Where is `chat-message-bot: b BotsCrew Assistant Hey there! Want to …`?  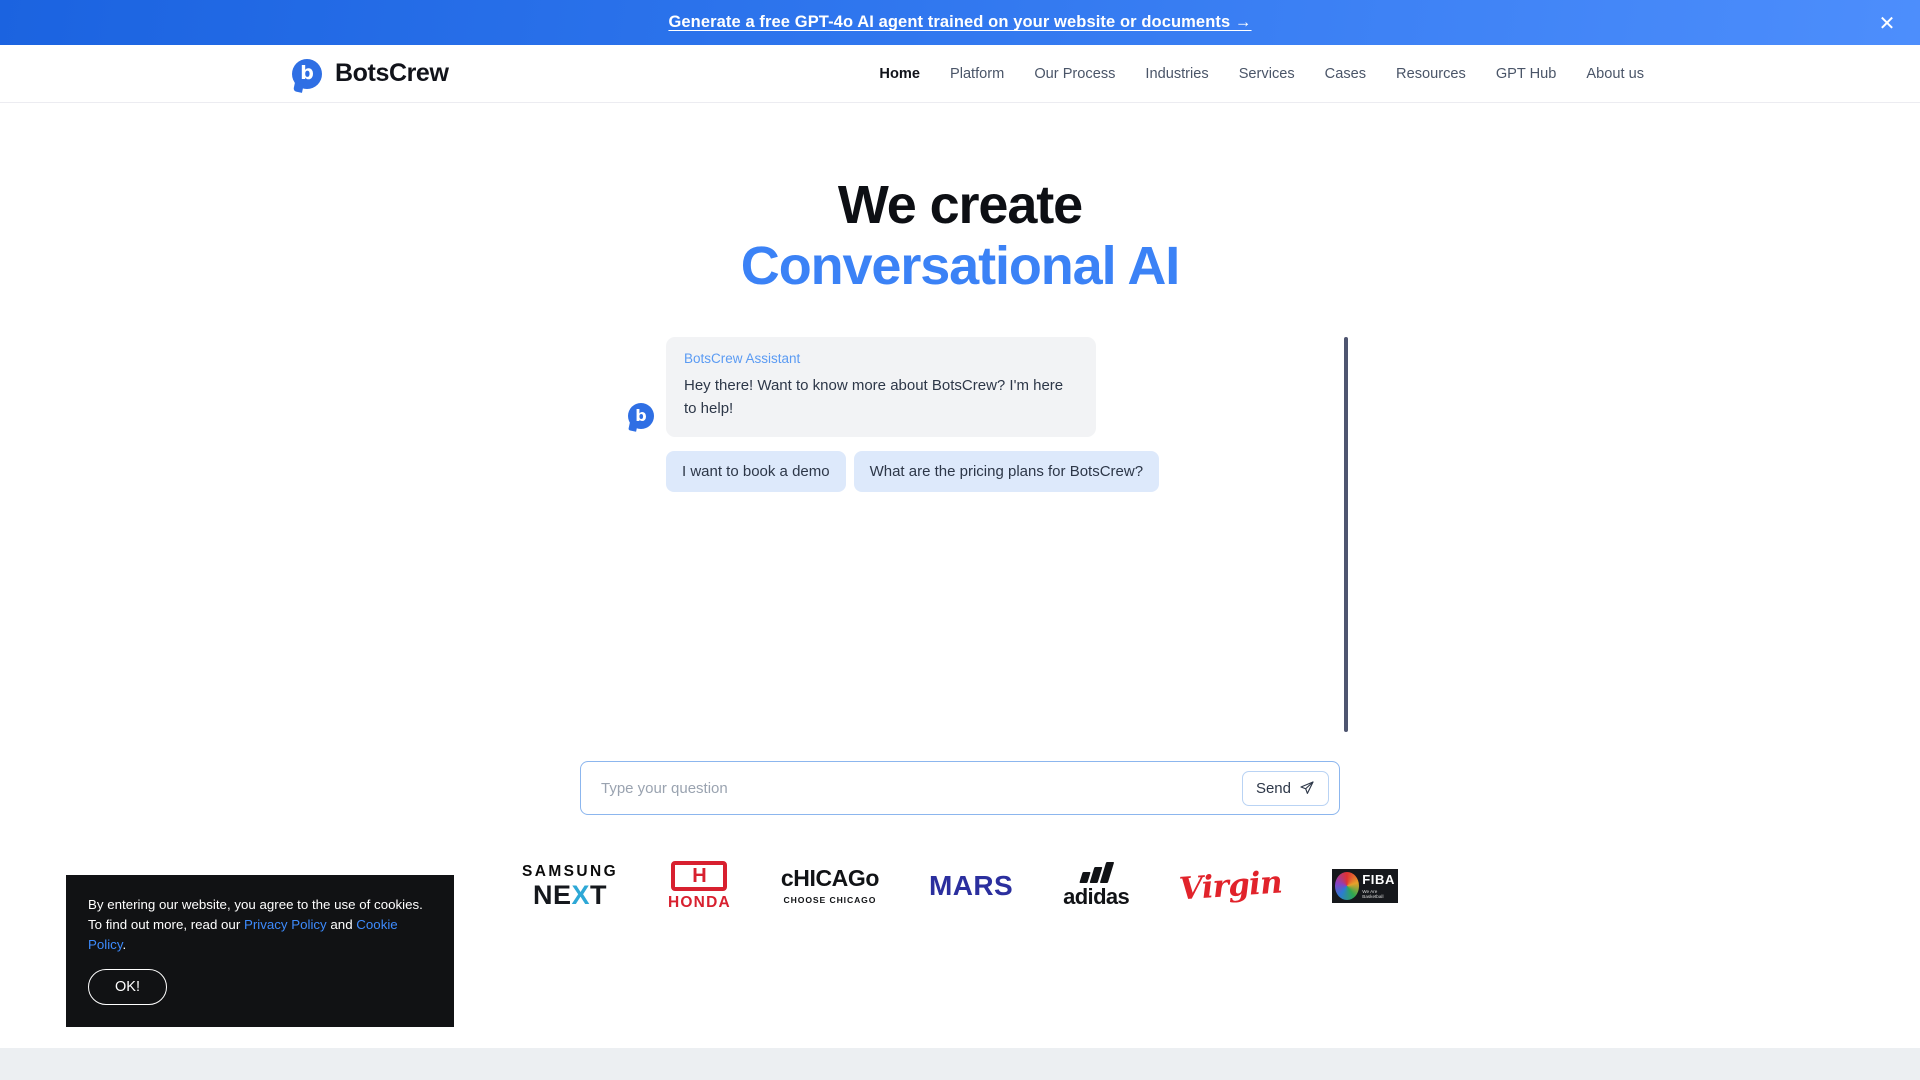 chat-message-bot: b BotsCrew Assistant Hey there! Want to … is located at coordinates (984, 387).